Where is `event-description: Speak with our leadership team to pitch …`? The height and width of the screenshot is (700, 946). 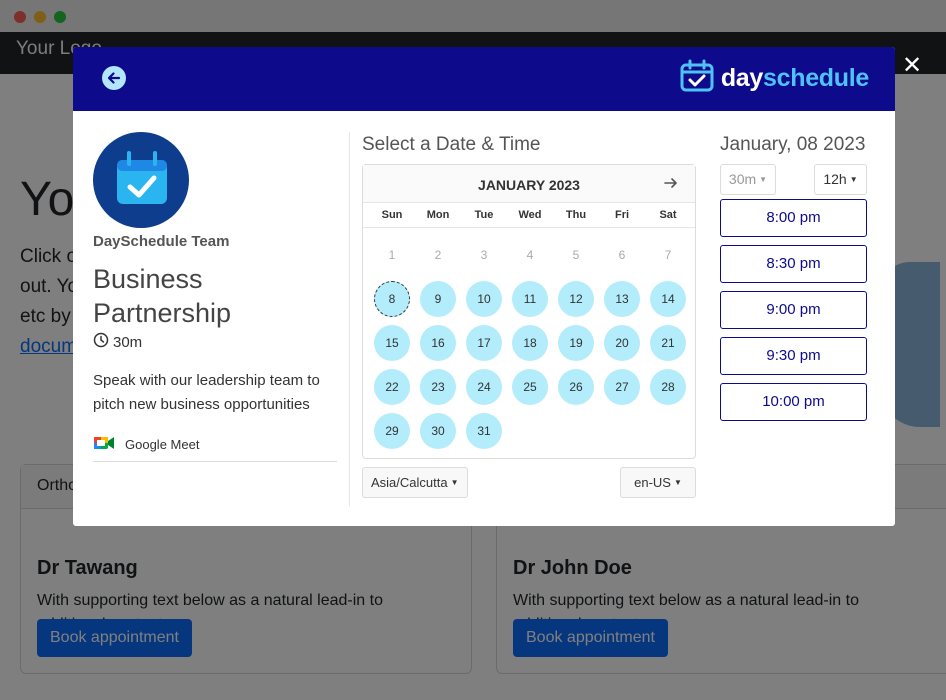
event-description: Speak with our leadership team to pitch … is located at coordinates (206, 392).